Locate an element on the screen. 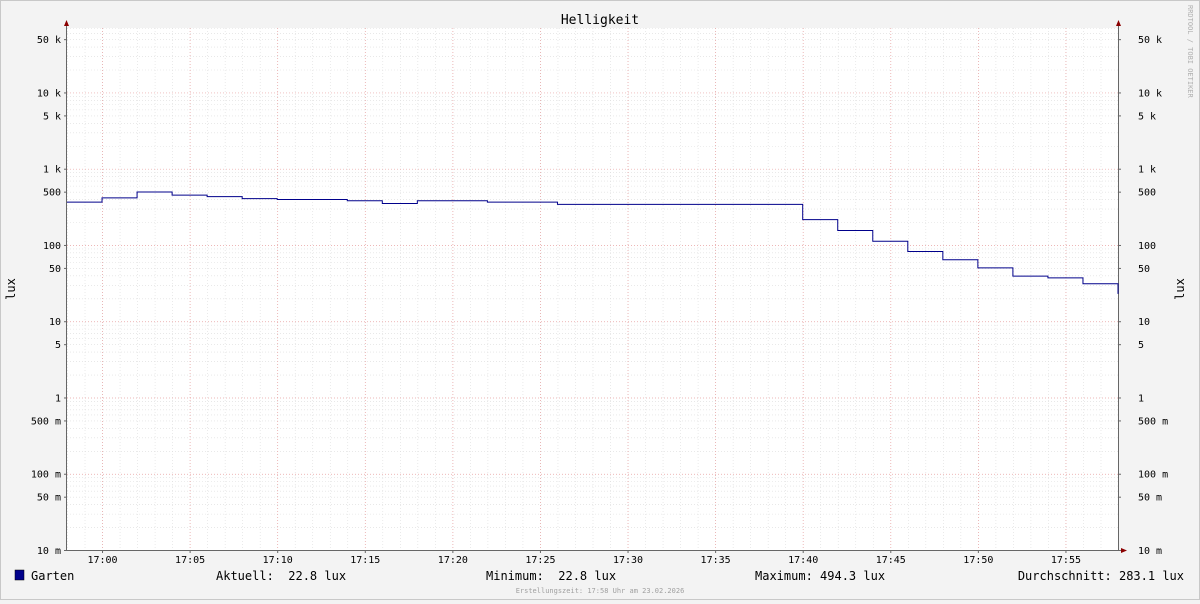 The image size is (1200, 604). x-tick-label: 17:10 is located at coordinates (278, 560).